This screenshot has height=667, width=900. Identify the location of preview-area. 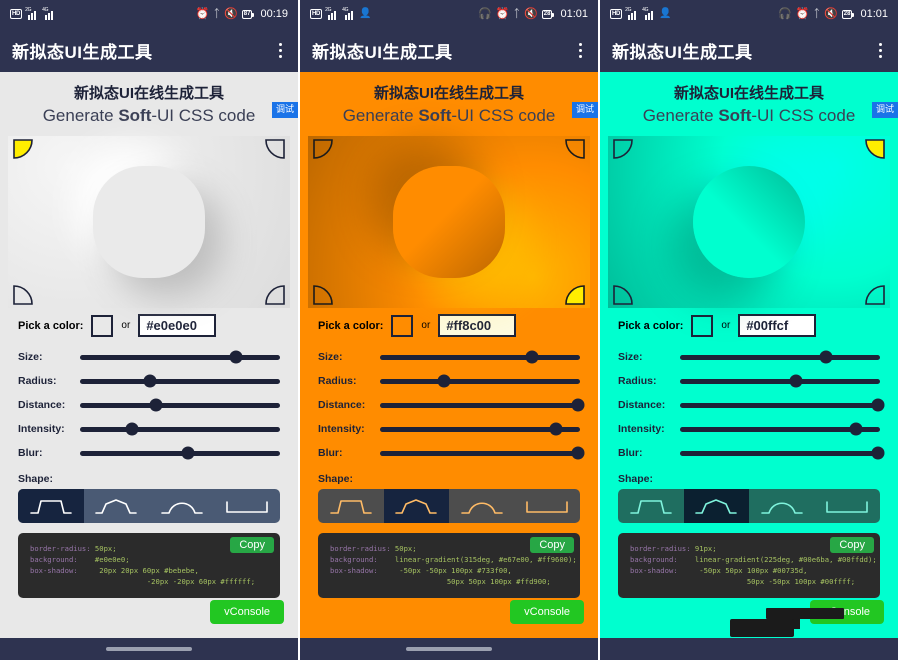
(149, 222).